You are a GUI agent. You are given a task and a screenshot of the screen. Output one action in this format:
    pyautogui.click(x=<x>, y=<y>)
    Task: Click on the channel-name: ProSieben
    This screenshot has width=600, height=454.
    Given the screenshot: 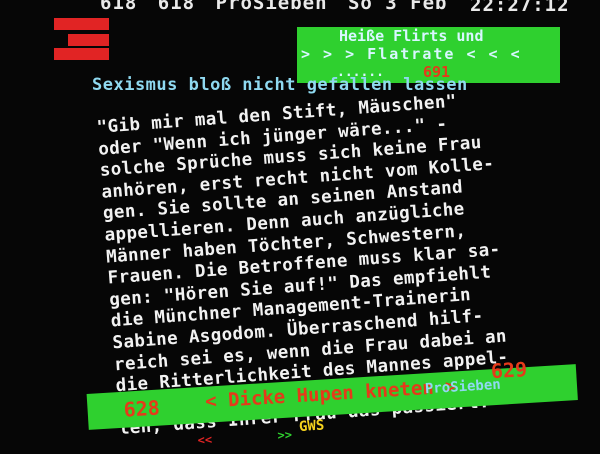 What is the action you would take?
    pyautogui.click(x=271, y=7)
    